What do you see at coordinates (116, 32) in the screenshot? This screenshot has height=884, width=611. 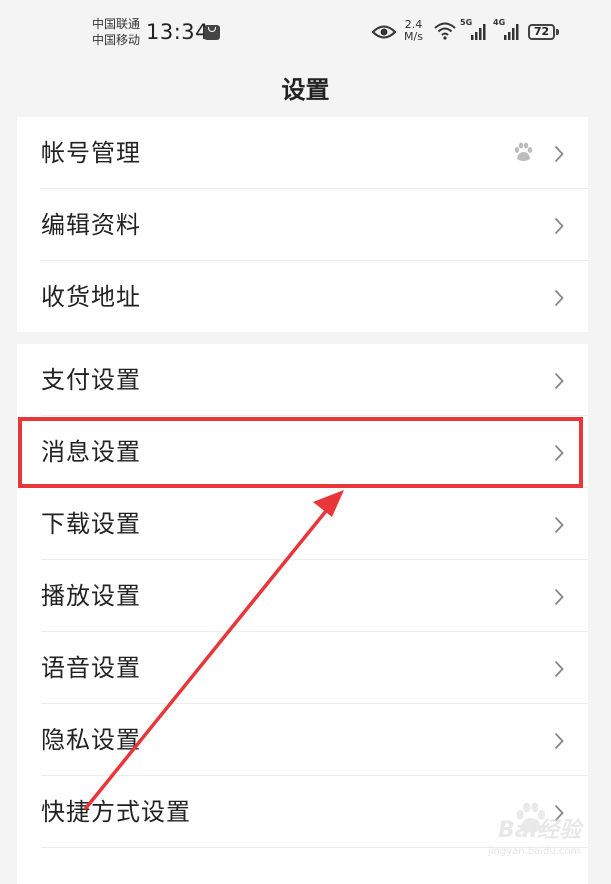 I see `carrier-info: 中国联通 中国移动` at bounding box center [116, 32].